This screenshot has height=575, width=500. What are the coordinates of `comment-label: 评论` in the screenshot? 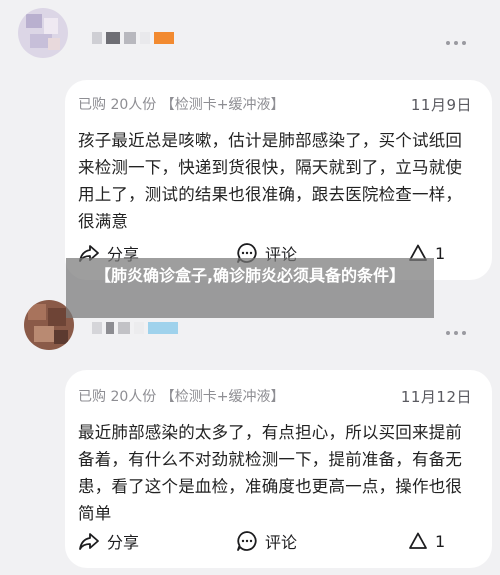 It's located at (281, 542).